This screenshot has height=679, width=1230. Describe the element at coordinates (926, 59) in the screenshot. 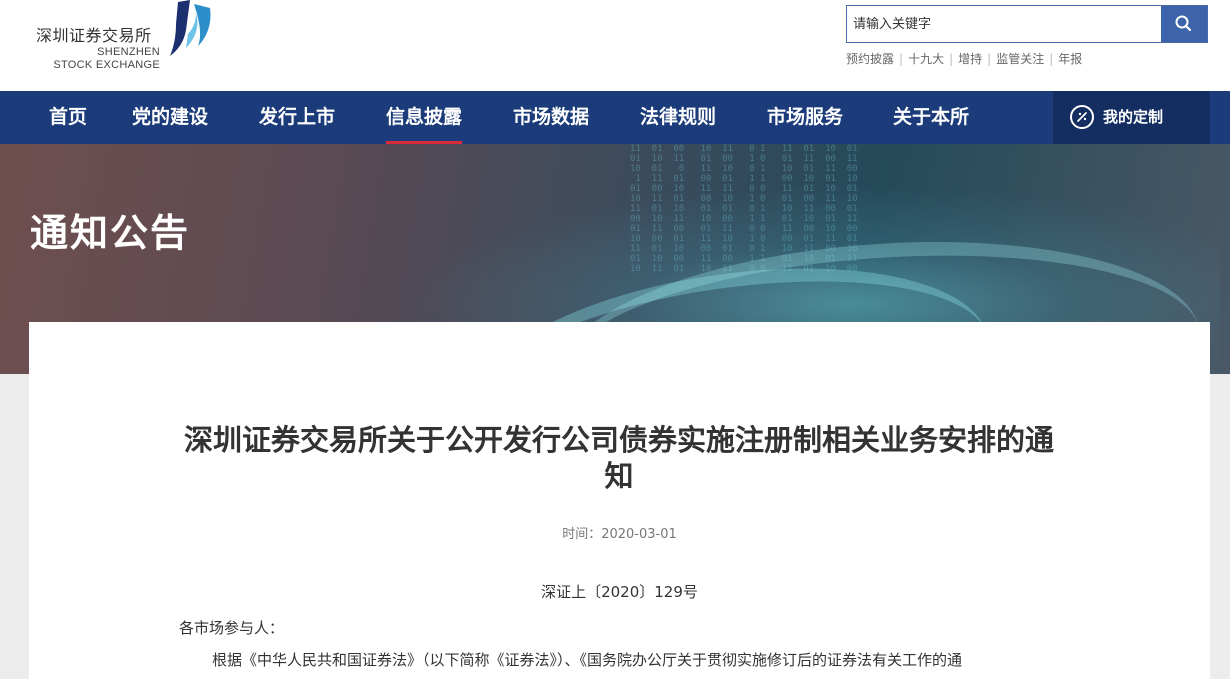

I see `quick-link-19th-congress: 十九大` at that location.